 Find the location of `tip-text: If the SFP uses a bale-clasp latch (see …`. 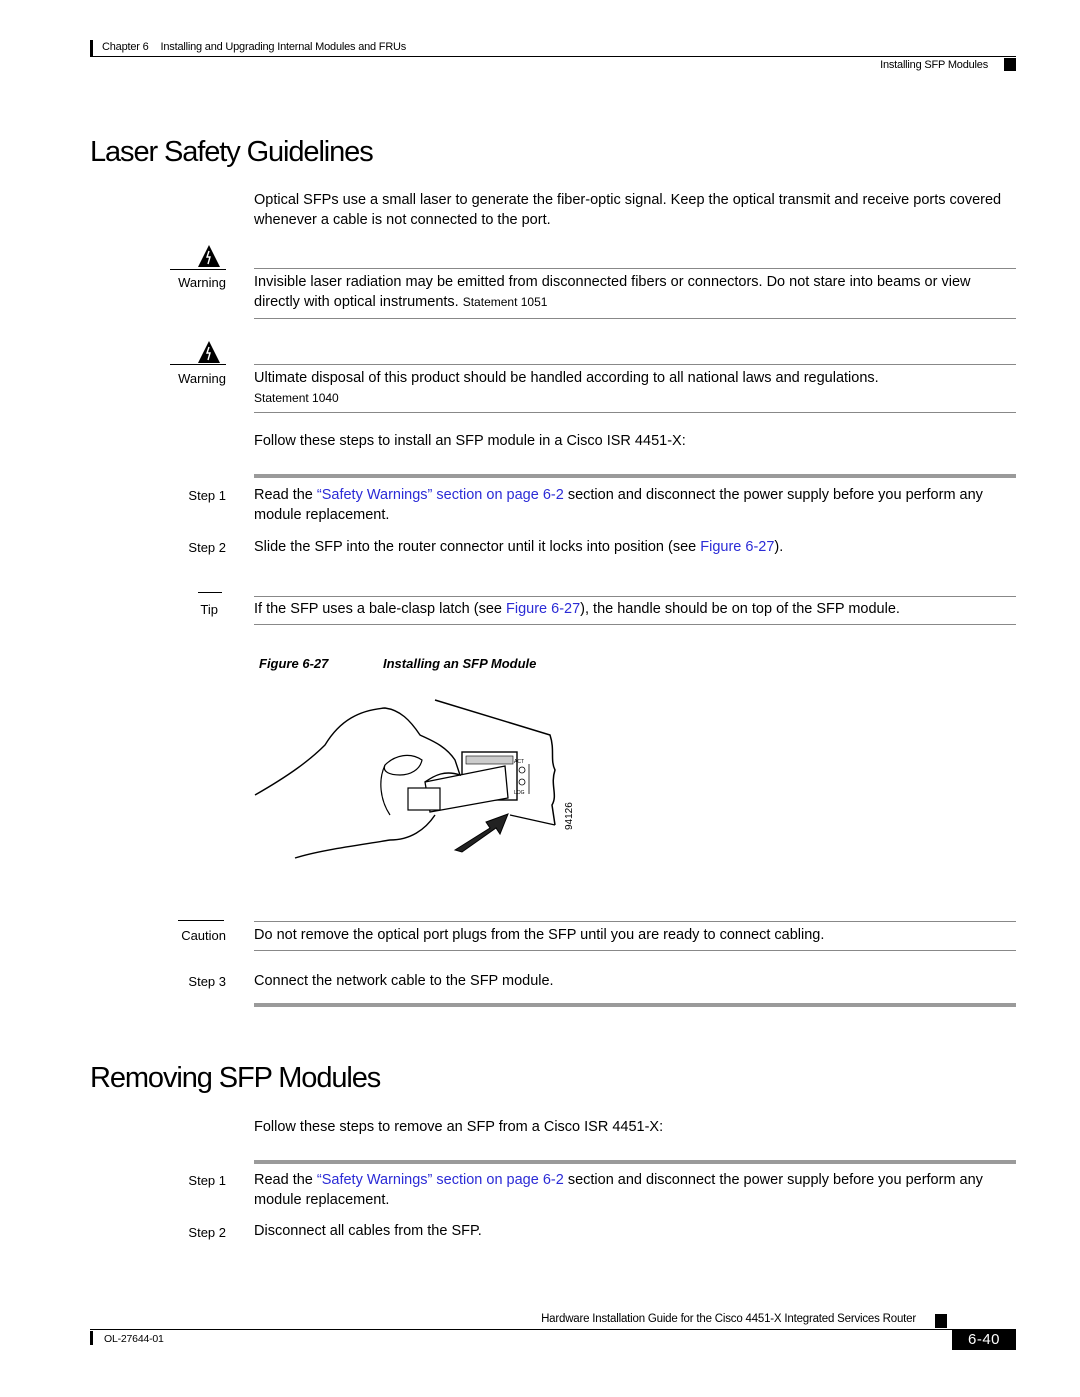

tip-text: If the SFP uses a bale-clasp latch (see … is located at coordinates (635, 609).